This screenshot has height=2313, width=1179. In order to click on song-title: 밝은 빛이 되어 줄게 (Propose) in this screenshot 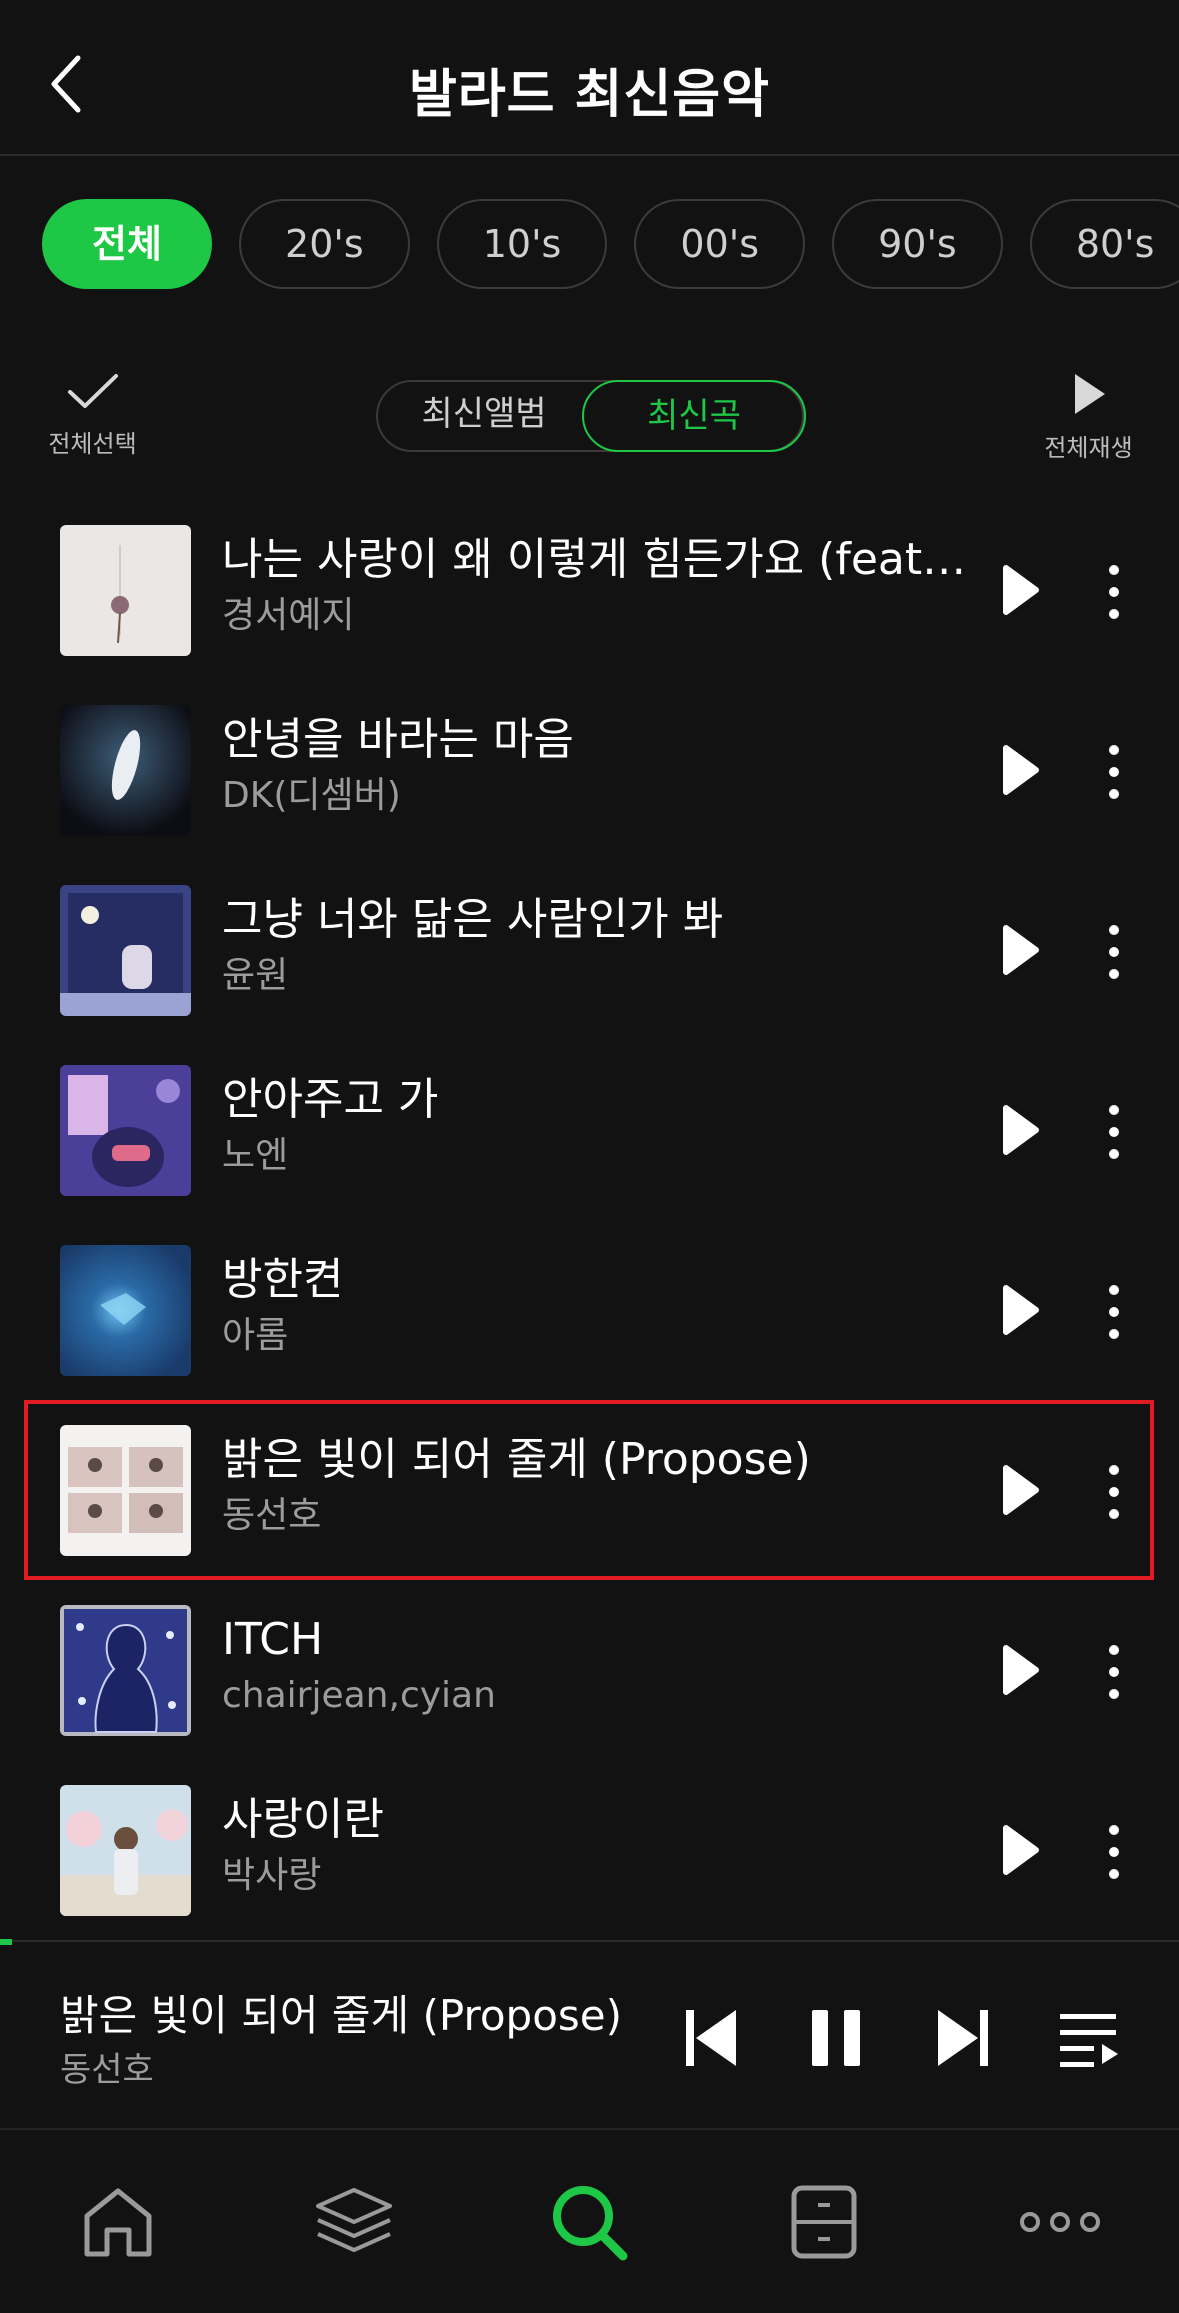, I will do `click(516, 1459)`.